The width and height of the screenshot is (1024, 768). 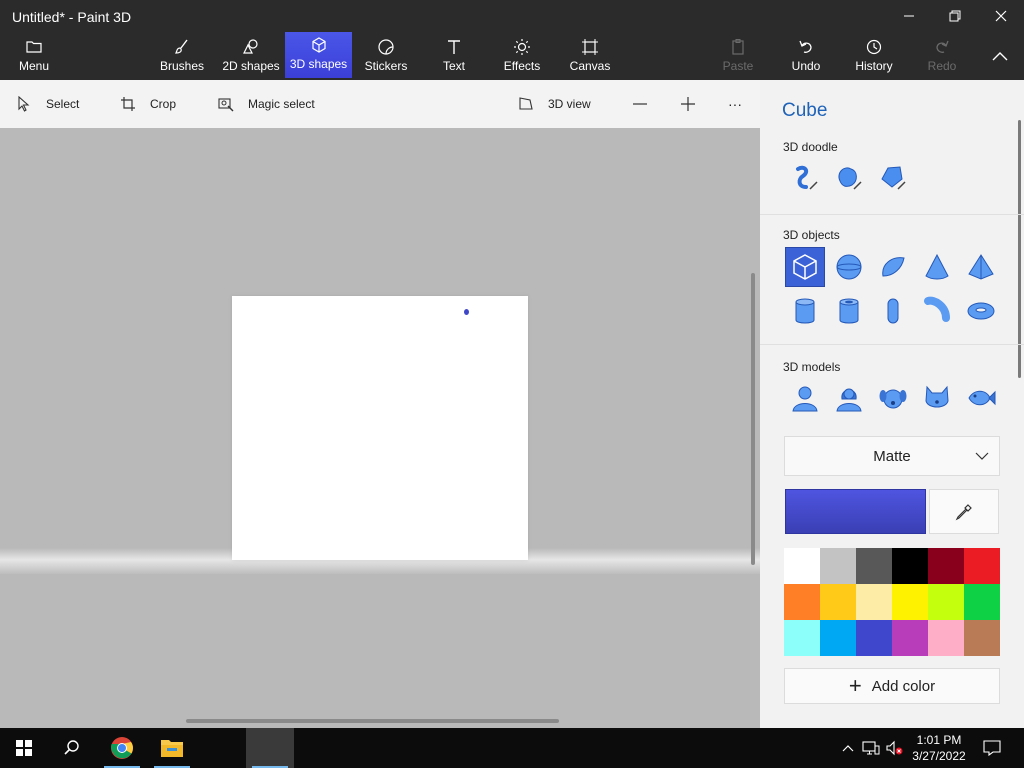 I want to click on tube-doodle, so click(x=893, y=178).